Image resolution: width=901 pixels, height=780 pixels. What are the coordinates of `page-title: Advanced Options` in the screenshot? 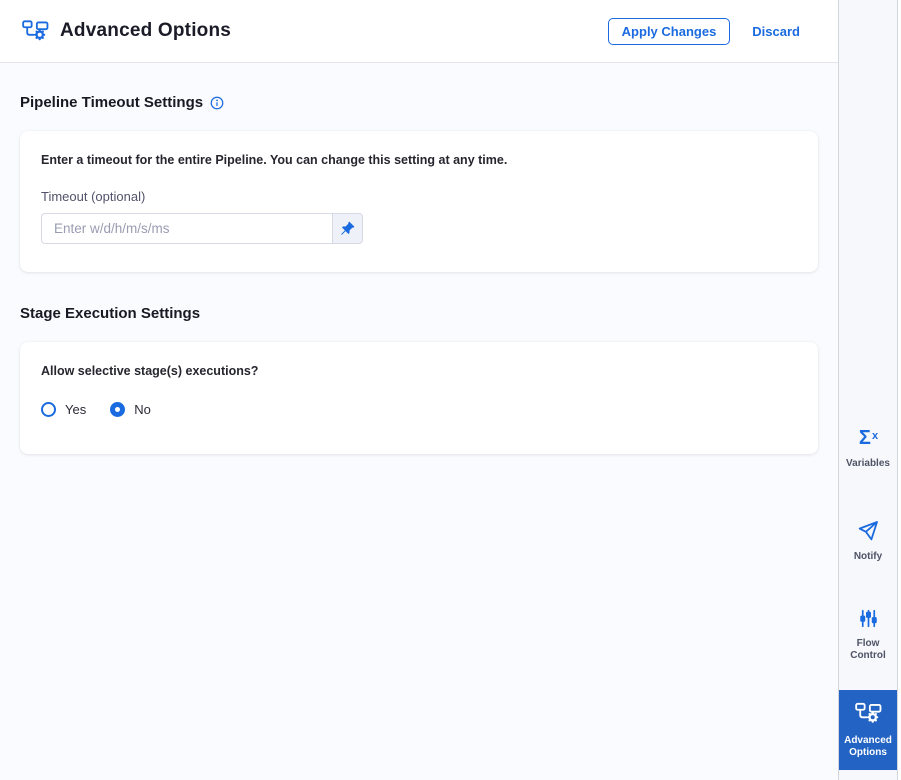 It's located at (146, 30).